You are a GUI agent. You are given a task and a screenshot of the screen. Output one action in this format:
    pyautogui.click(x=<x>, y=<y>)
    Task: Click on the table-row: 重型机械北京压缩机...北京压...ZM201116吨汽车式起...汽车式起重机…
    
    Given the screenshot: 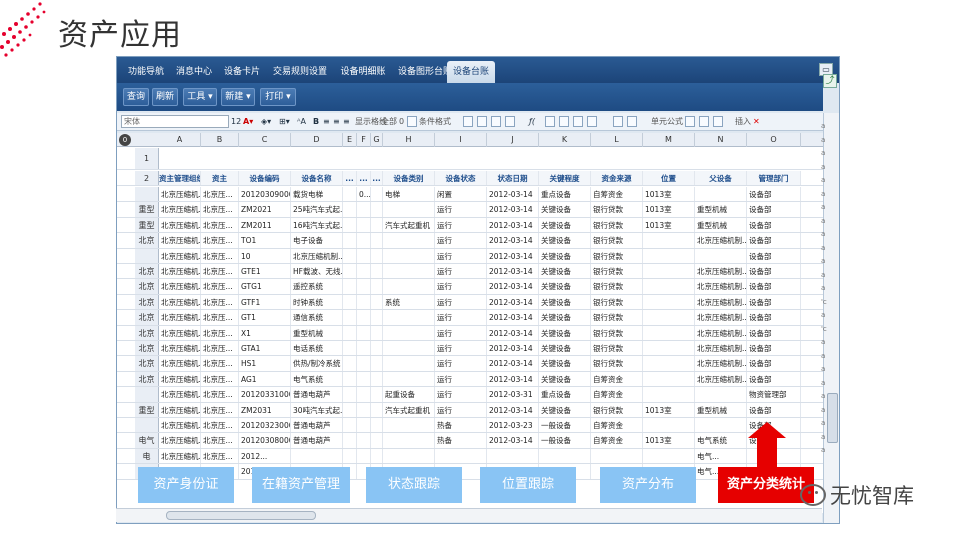 What is the action you would take?
    pyautogui.click(x=470, y=231)
    